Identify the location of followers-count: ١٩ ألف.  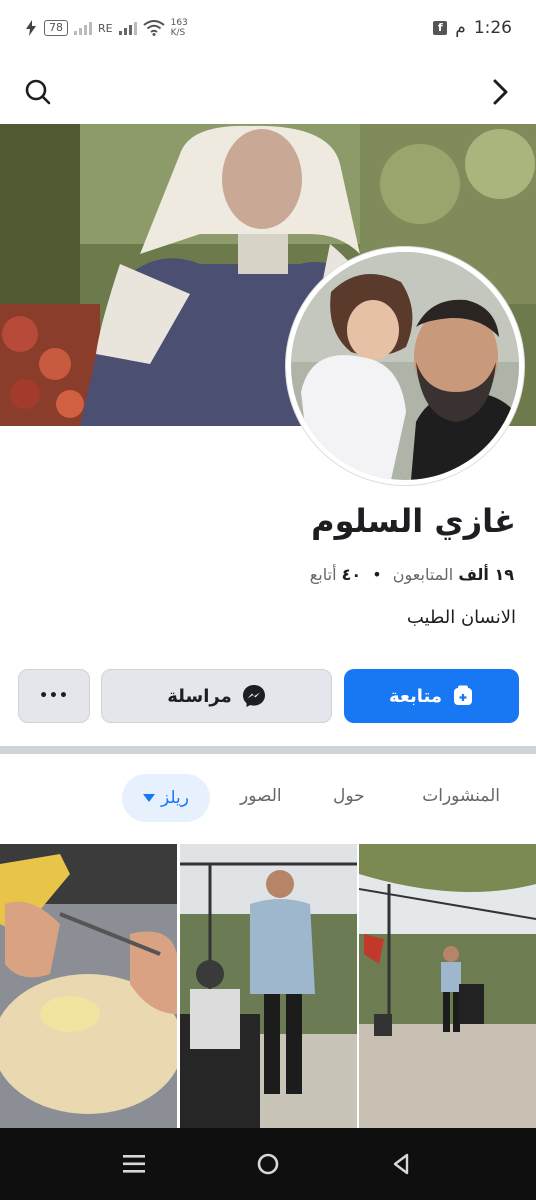
(486, 574).